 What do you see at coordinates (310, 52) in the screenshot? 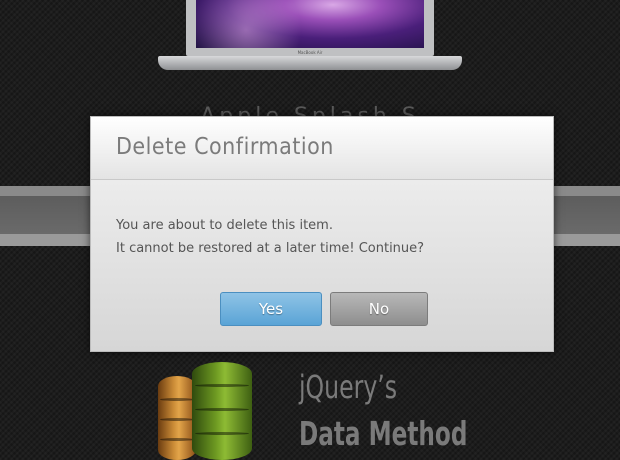
I see `laptop-brand: MacBook Air` at bounding box center [310, 52].